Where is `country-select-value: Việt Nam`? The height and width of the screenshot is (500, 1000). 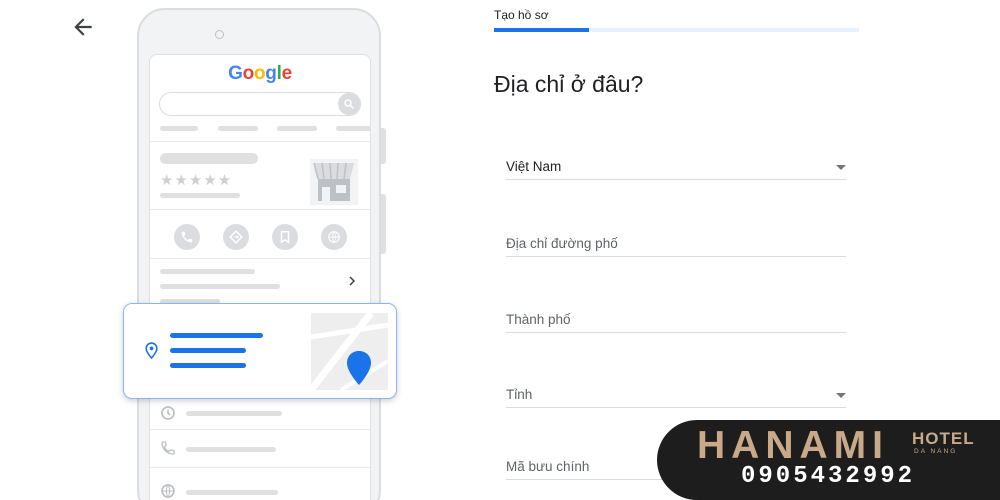
country-select-value: Việt Nam is located at coordinates (534, 166).